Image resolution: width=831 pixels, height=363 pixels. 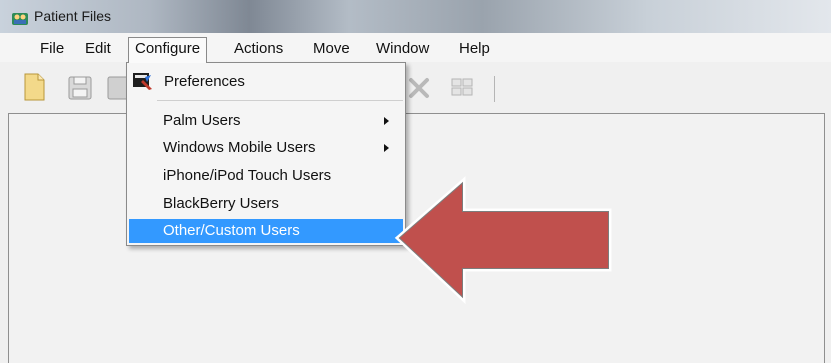 I want to click on preferences-icon, so click(x=142, y=81).